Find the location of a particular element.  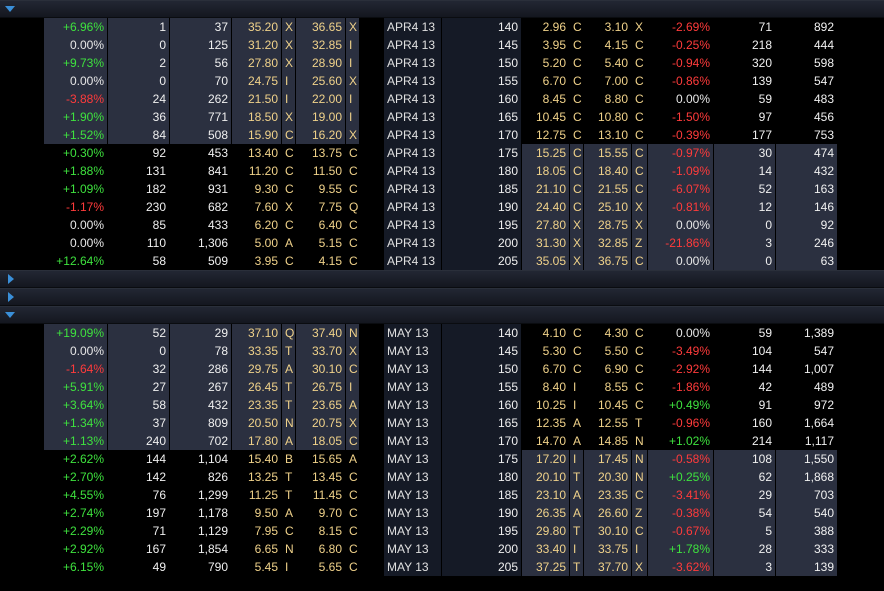

put-net-change: -0.67% is located at coordinates (681, 531).